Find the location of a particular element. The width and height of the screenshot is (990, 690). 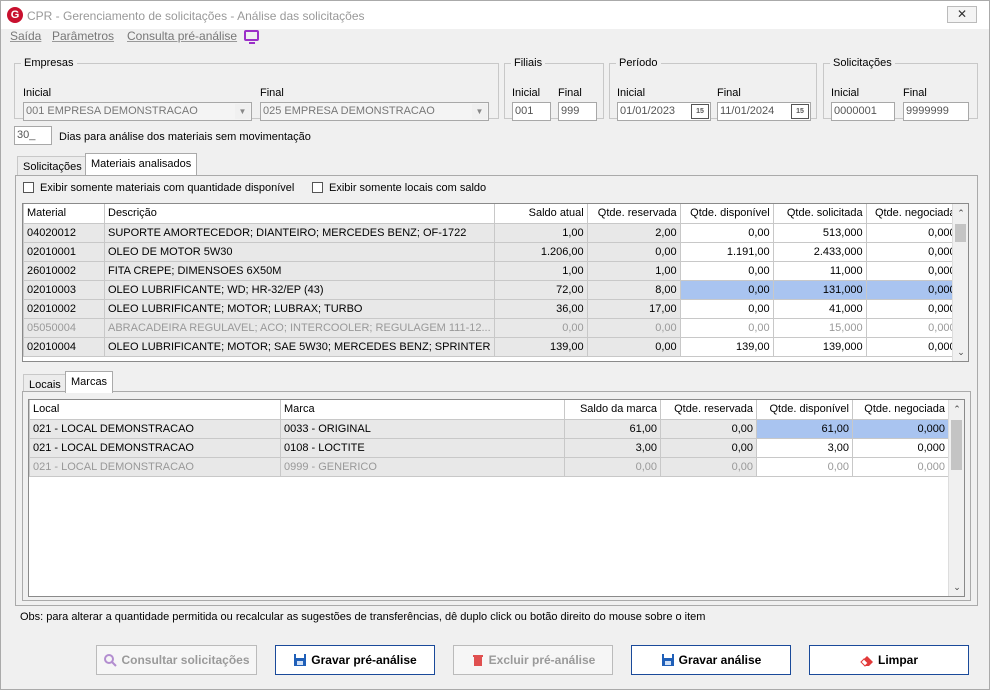

menu-parametros: Parâmetros is located at coordinates (83, 36).